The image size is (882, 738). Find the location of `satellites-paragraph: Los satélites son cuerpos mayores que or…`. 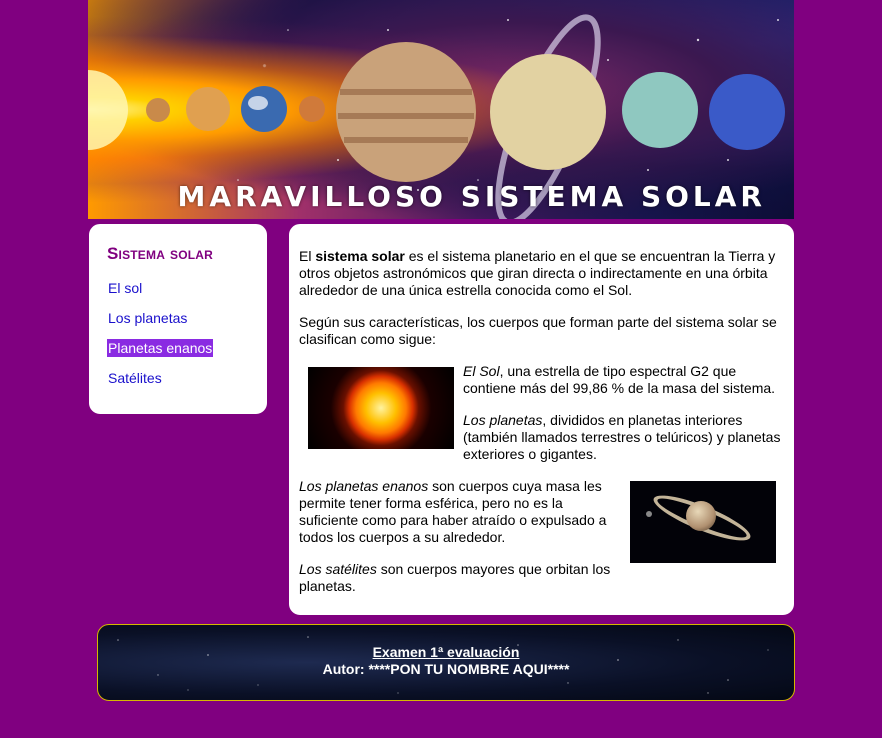

satellites-paragraph: Los satélites son cuerpos mayores que or… is located at coordinates (455, 577).